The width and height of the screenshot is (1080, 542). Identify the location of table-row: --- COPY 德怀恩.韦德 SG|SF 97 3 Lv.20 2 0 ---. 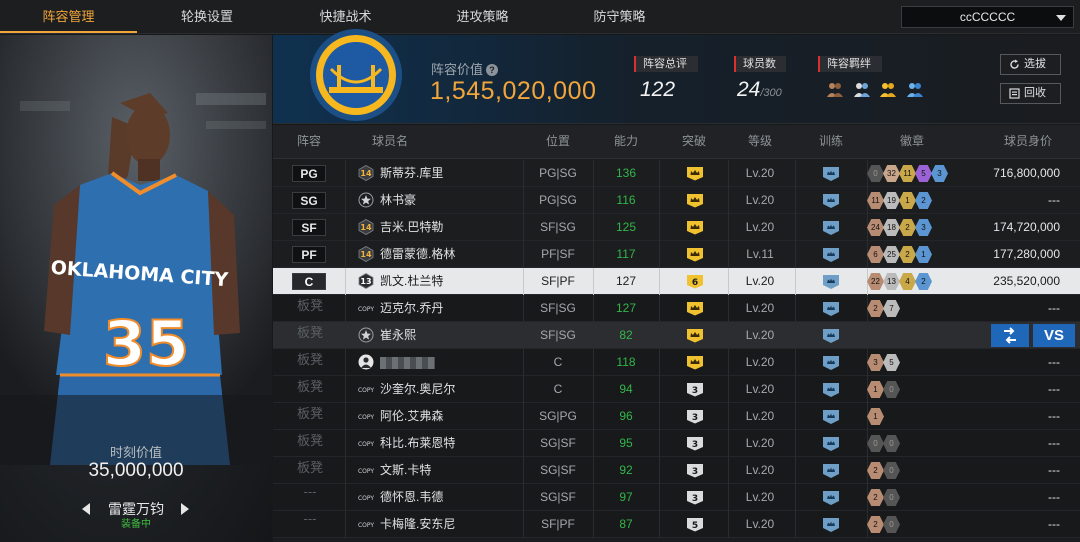
(676, 497).